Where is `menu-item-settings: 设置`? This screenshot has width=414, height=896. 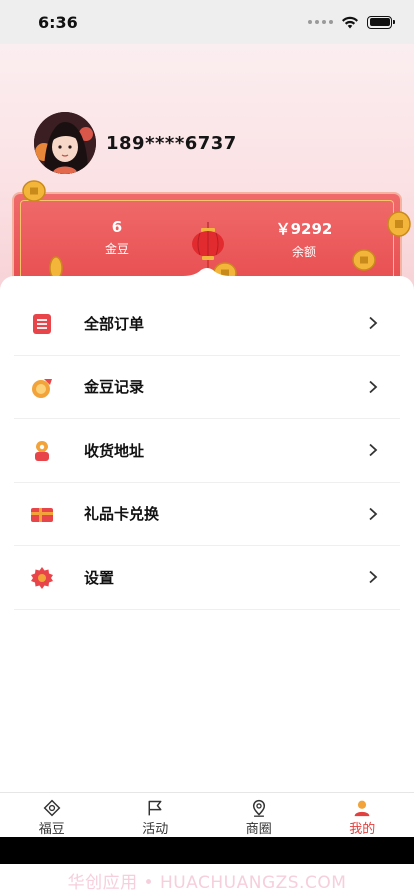 menu-item-settings: 设置 is located at coordinates (207, 578).